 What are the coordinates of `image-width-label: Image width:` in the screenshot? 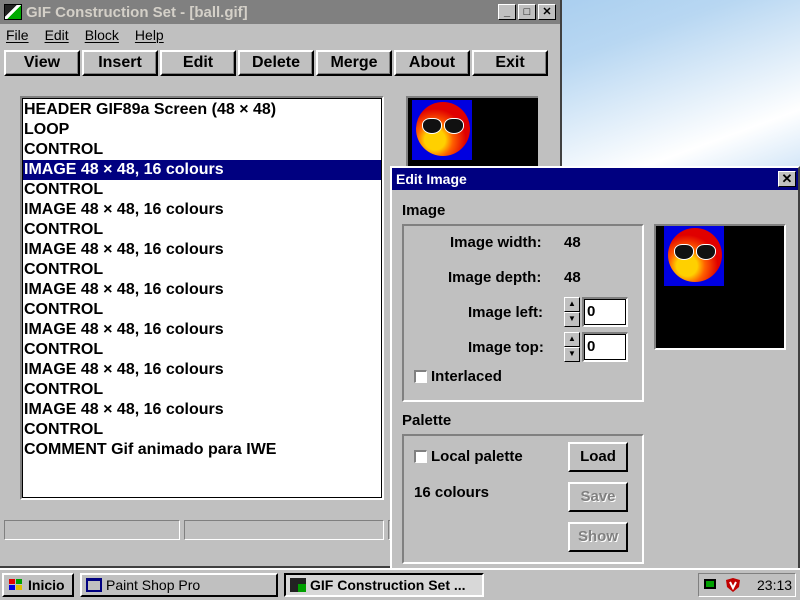 It's located at (496, 242).